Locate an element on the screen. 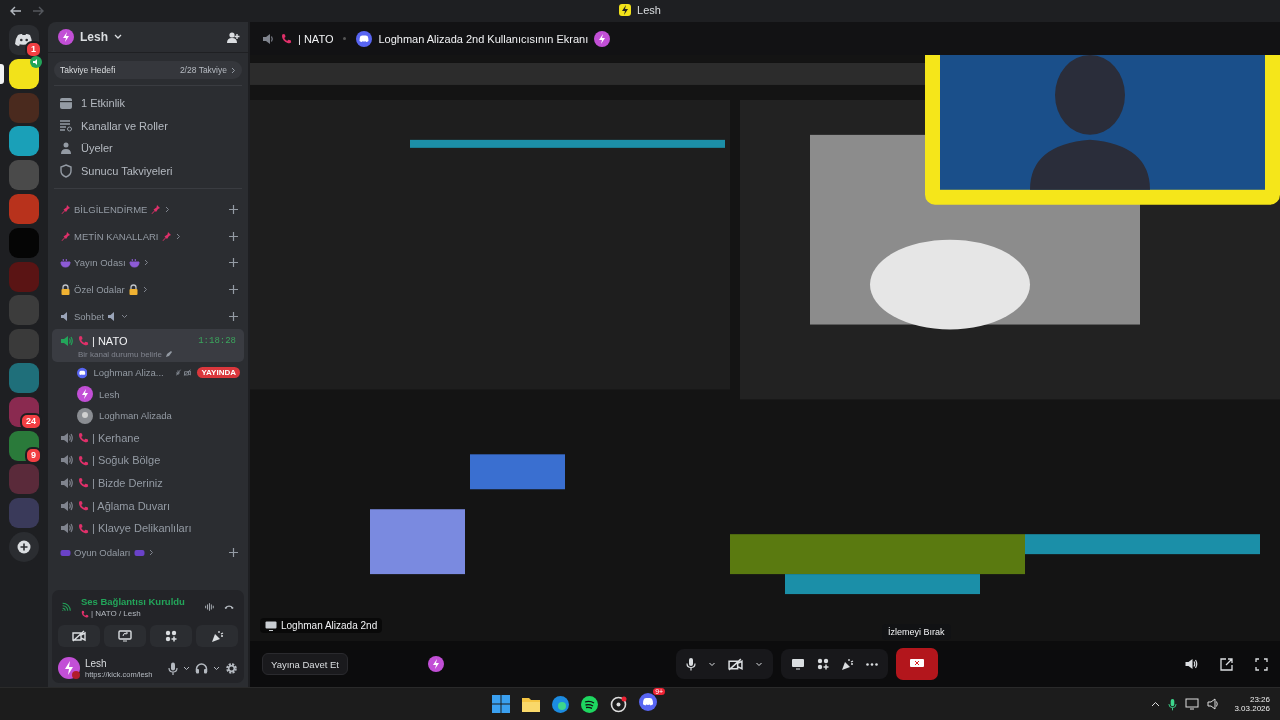 The width and height of the screenshot is (1280, 720). screen-share-button is located at coordinates (125, 636).